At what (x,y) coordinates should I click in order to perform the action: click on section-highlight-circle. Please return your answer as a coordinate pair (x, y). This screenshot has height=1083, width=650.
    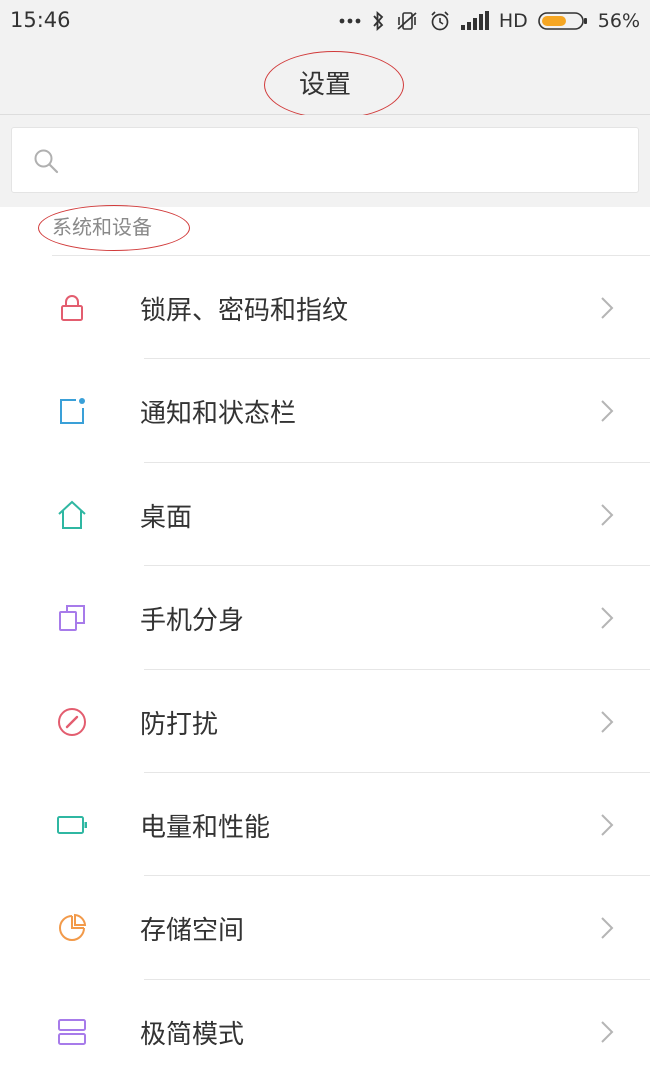
    Looking at the image, I should click on (114, 228).